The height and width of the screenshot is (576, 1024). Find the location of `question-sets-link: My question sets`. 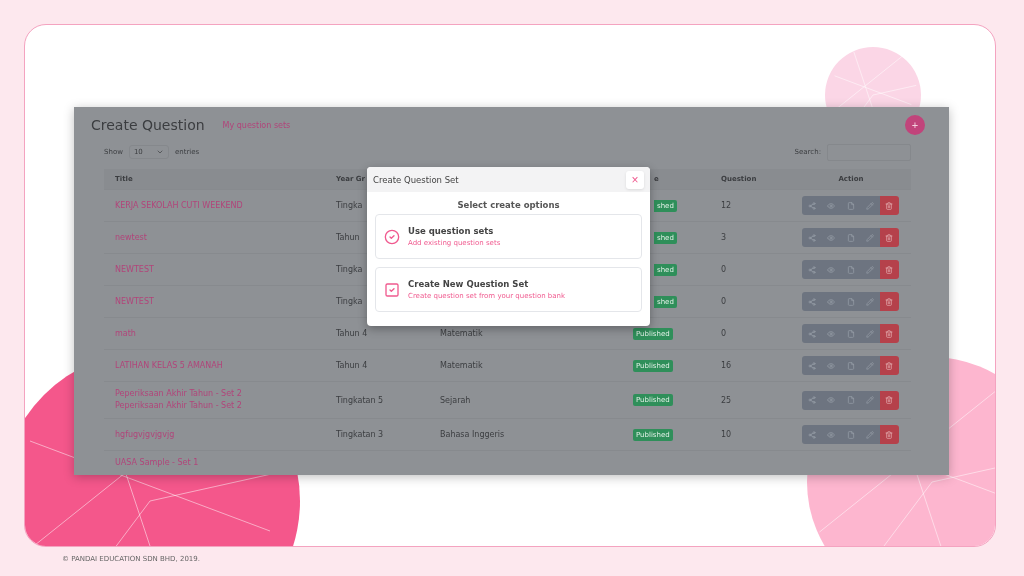

question-sets-link: My question sets is located at coordinates (256, 125).